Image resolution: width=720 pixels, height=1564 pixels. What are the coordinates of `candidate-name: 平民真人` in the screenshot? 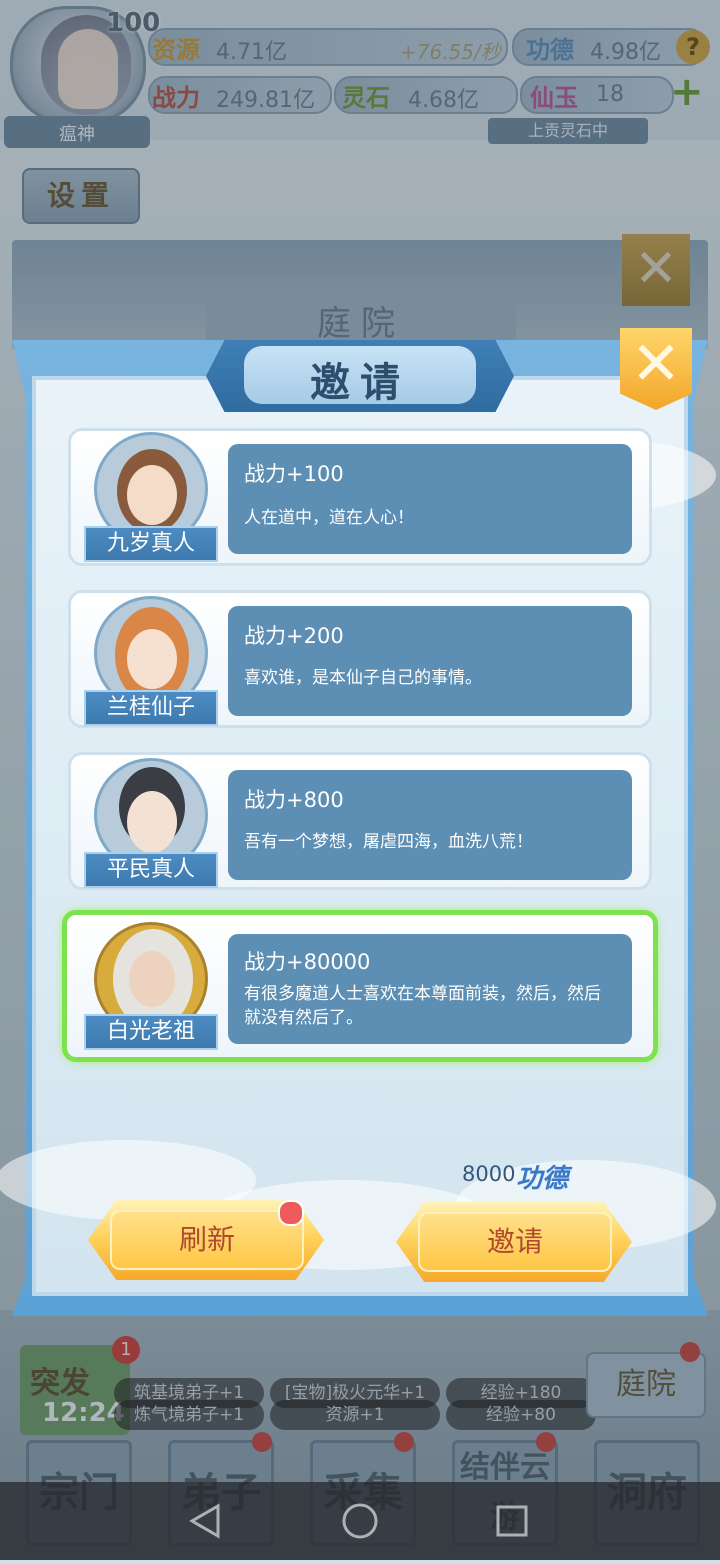 It's located at (151, 870).